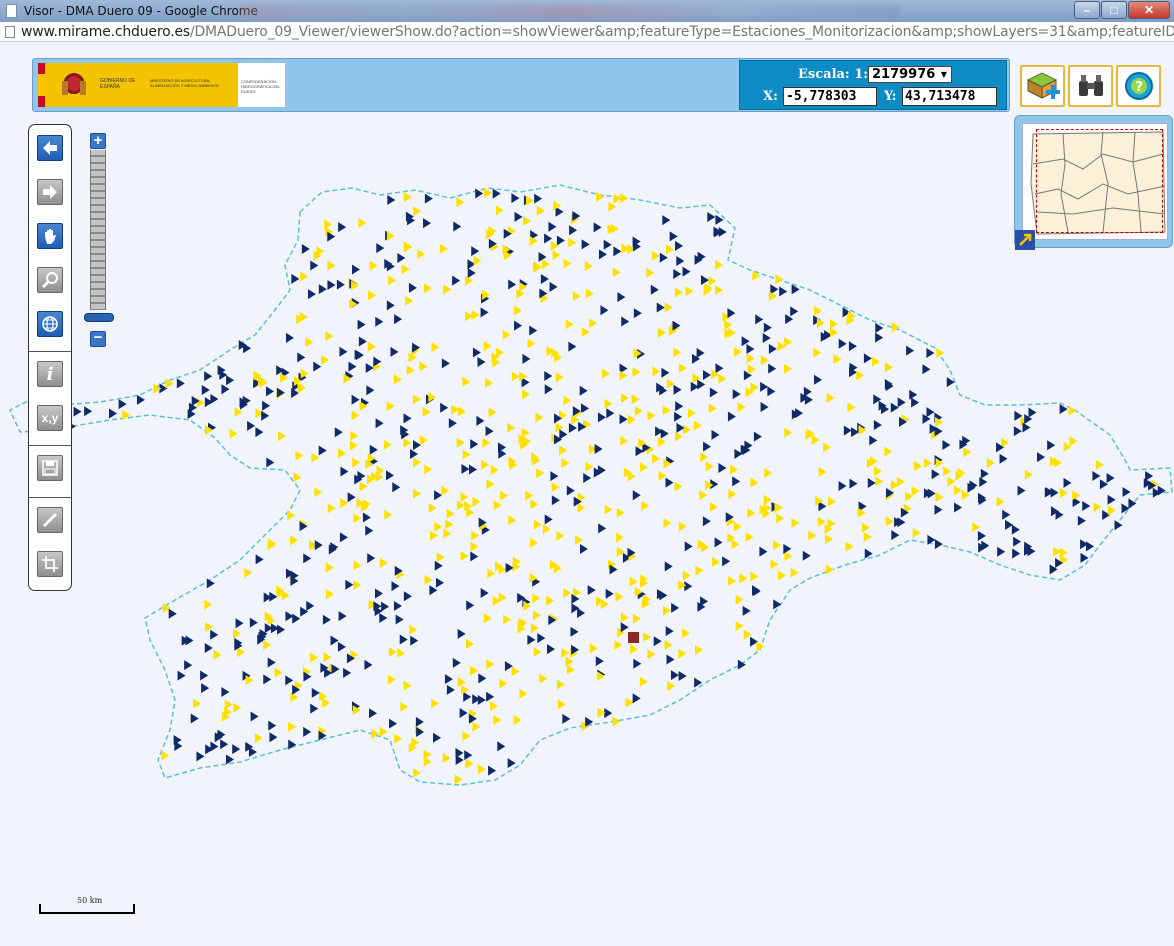 The width and height of the screenshot is (1174, 946). I want to click on scale-select: 2179976 ▼, so click(910, 74).